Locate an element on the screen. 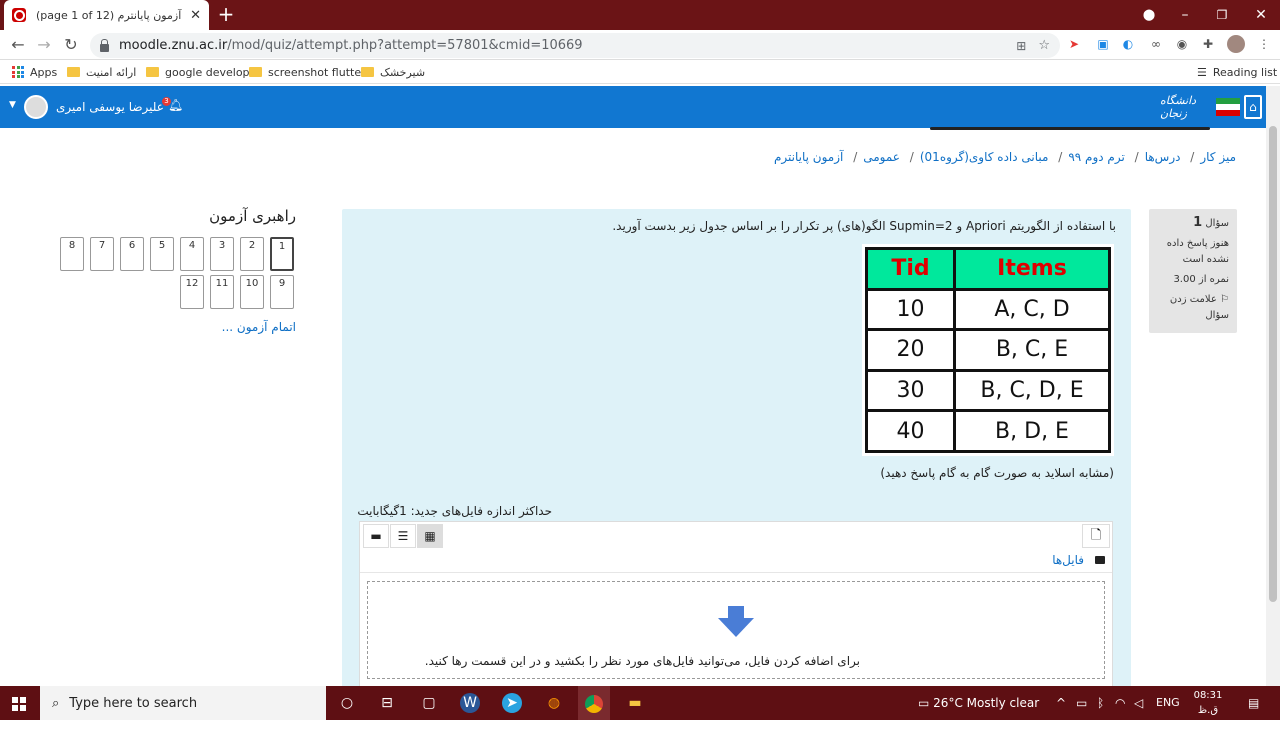  extension-red-icon: ➤ is located at coordinates (1074, 44).